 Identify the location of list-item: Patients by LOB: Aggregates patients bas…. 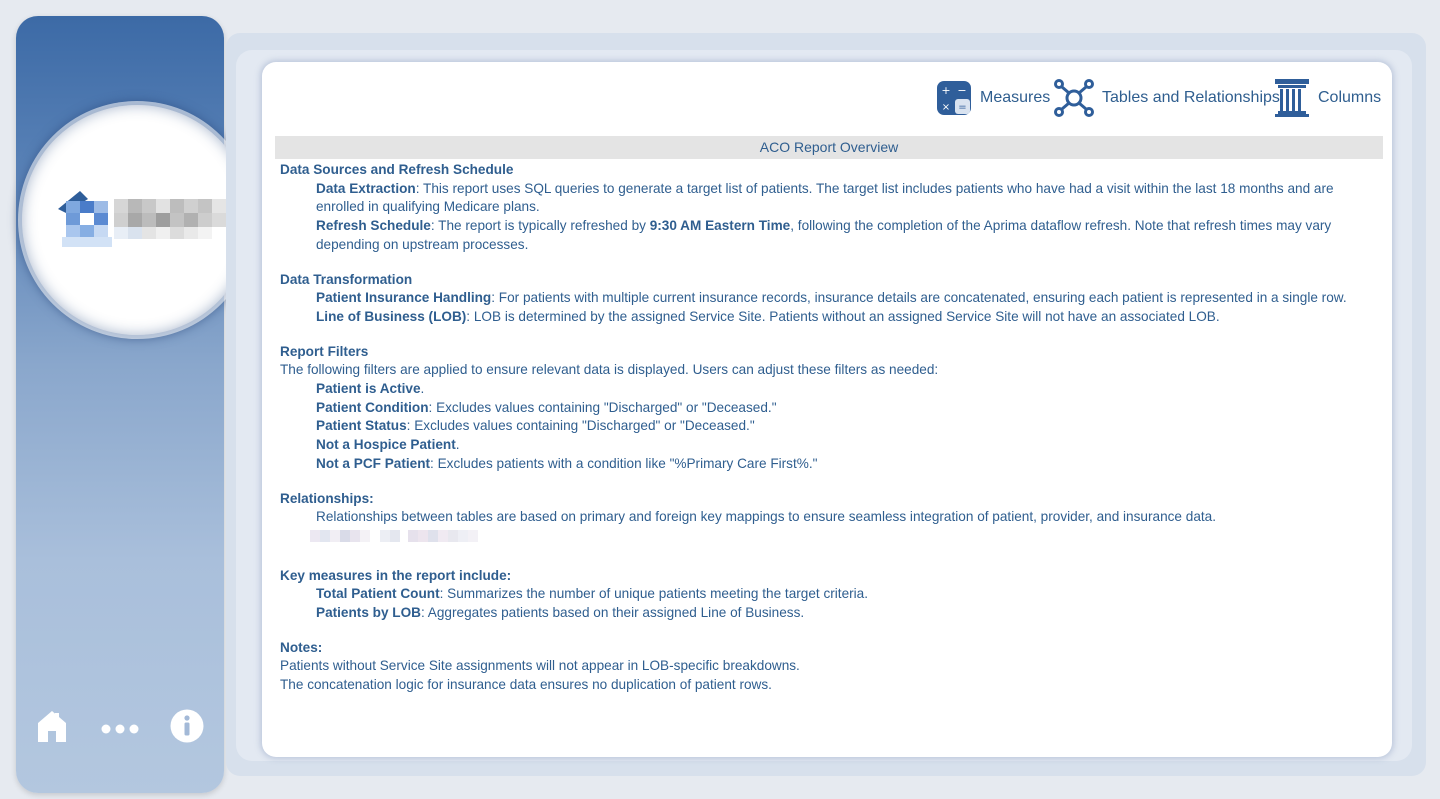
(830, 613).